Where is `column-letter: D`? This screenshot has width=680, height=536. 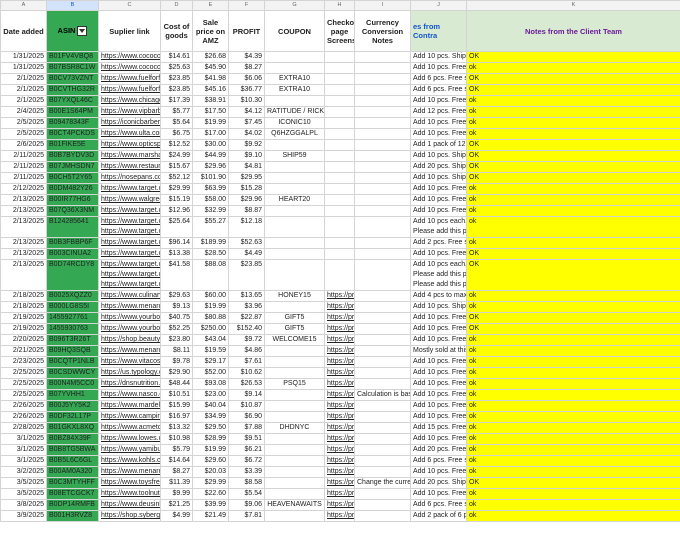
column-letter: D is located at coordinates (176, 5).